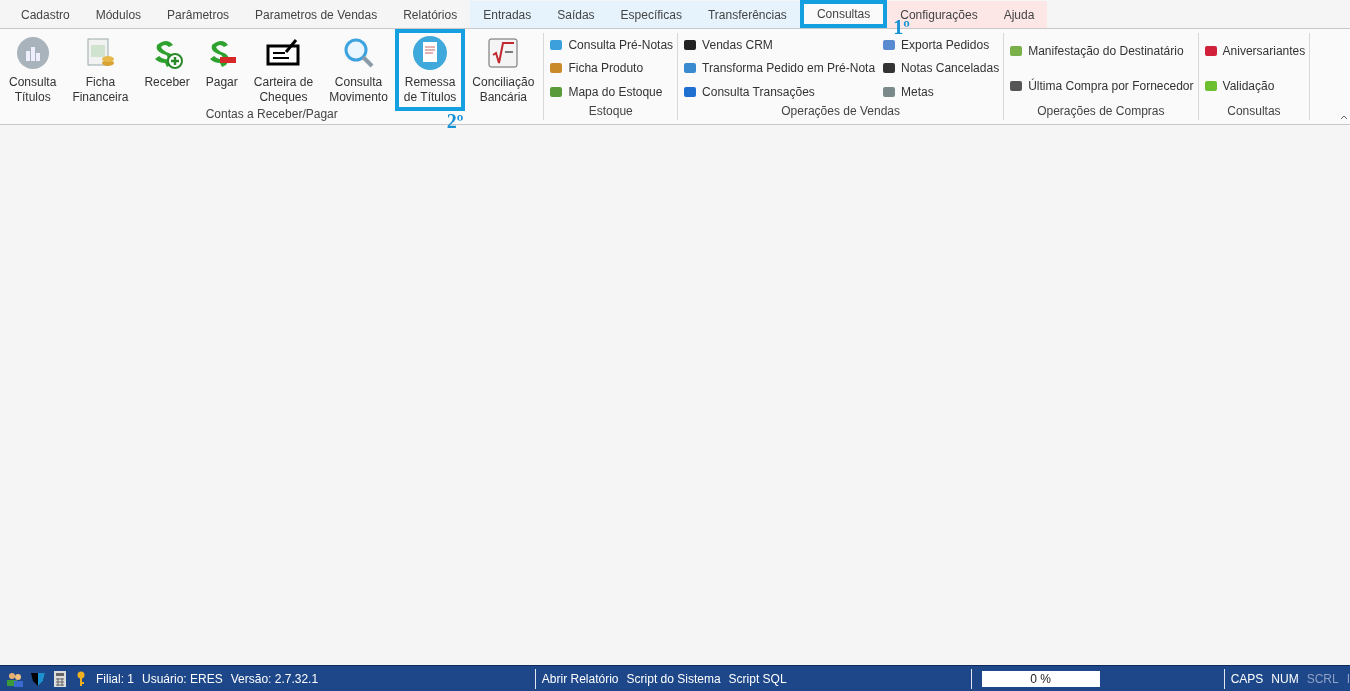  Describe the element at coordinates (940, 92) in the screenshot. I see `ribbon-item: Metas` at that location.